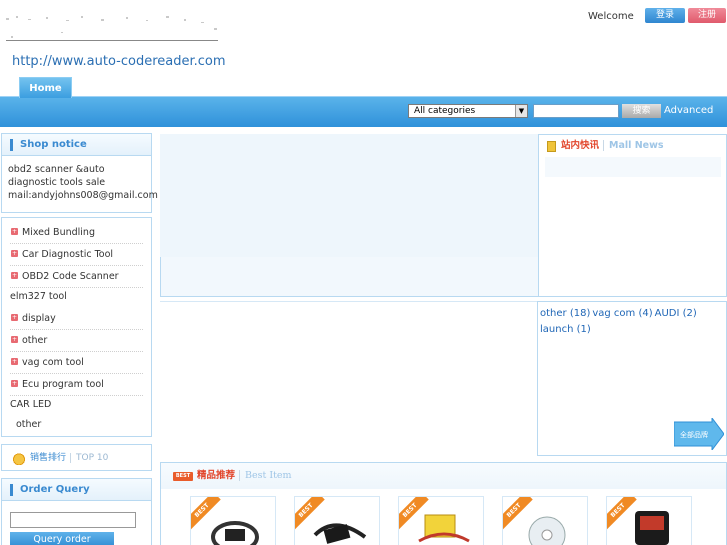 Image resolution: width=727 pixels, height=545 pixels. What do you see at coordinates (676, 313) in the screenshot?
I see `brand-link: AUDI (2)` at bounding box center [676, 313].